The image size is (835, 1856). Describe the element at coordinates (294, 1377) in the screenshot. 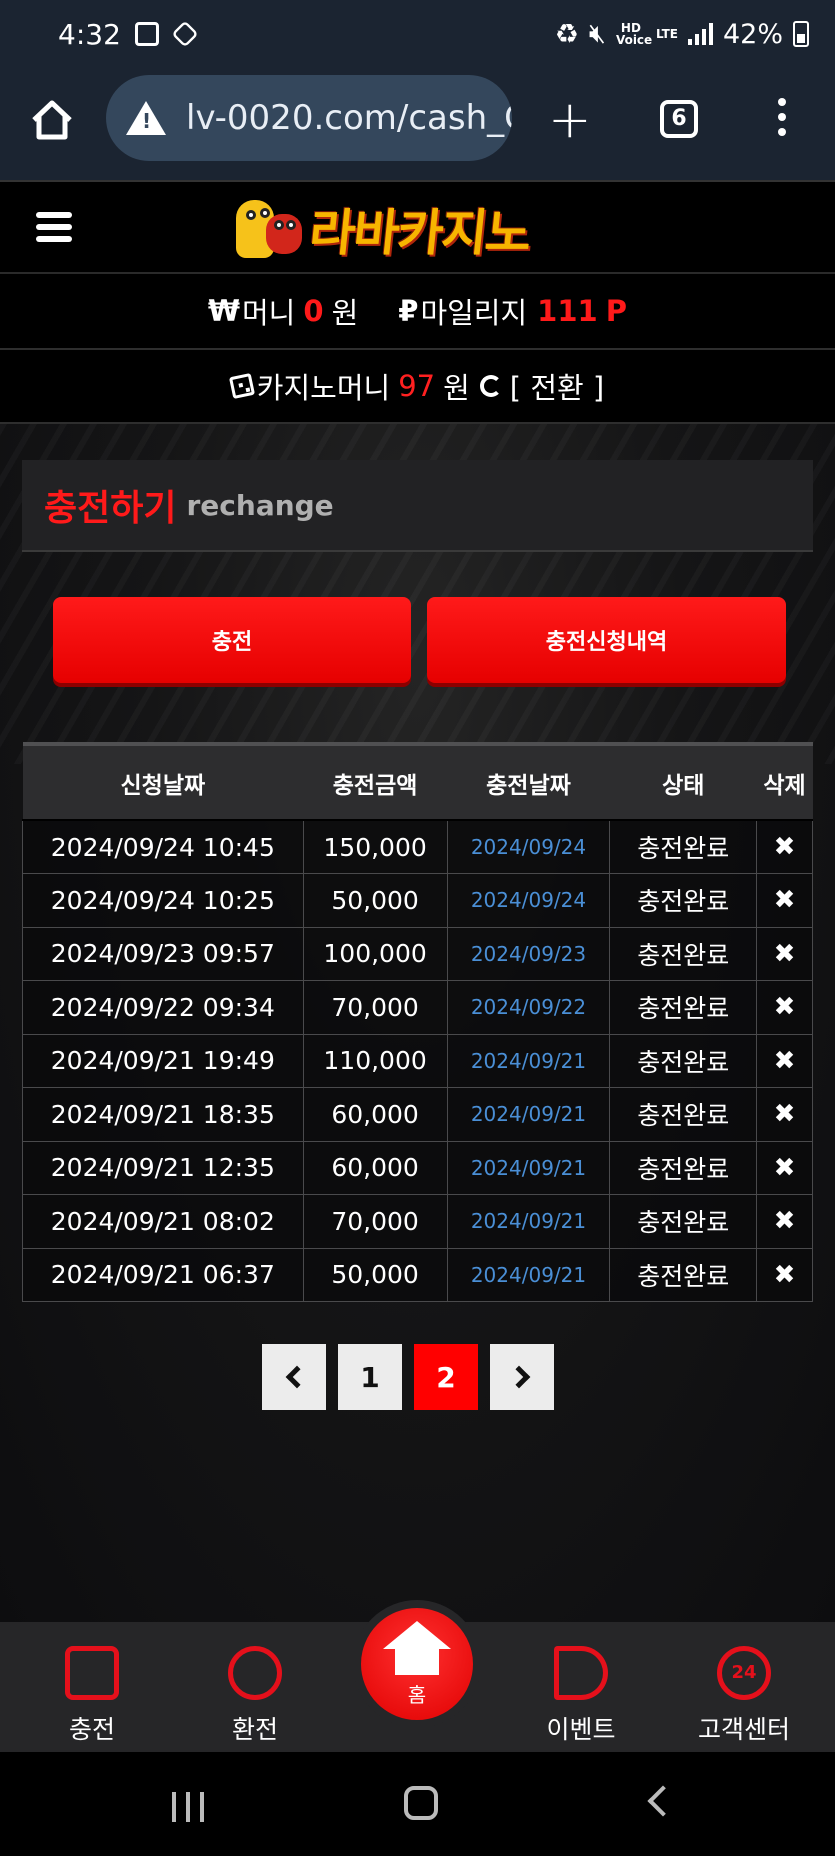

I see `prev-page-button` at that location.